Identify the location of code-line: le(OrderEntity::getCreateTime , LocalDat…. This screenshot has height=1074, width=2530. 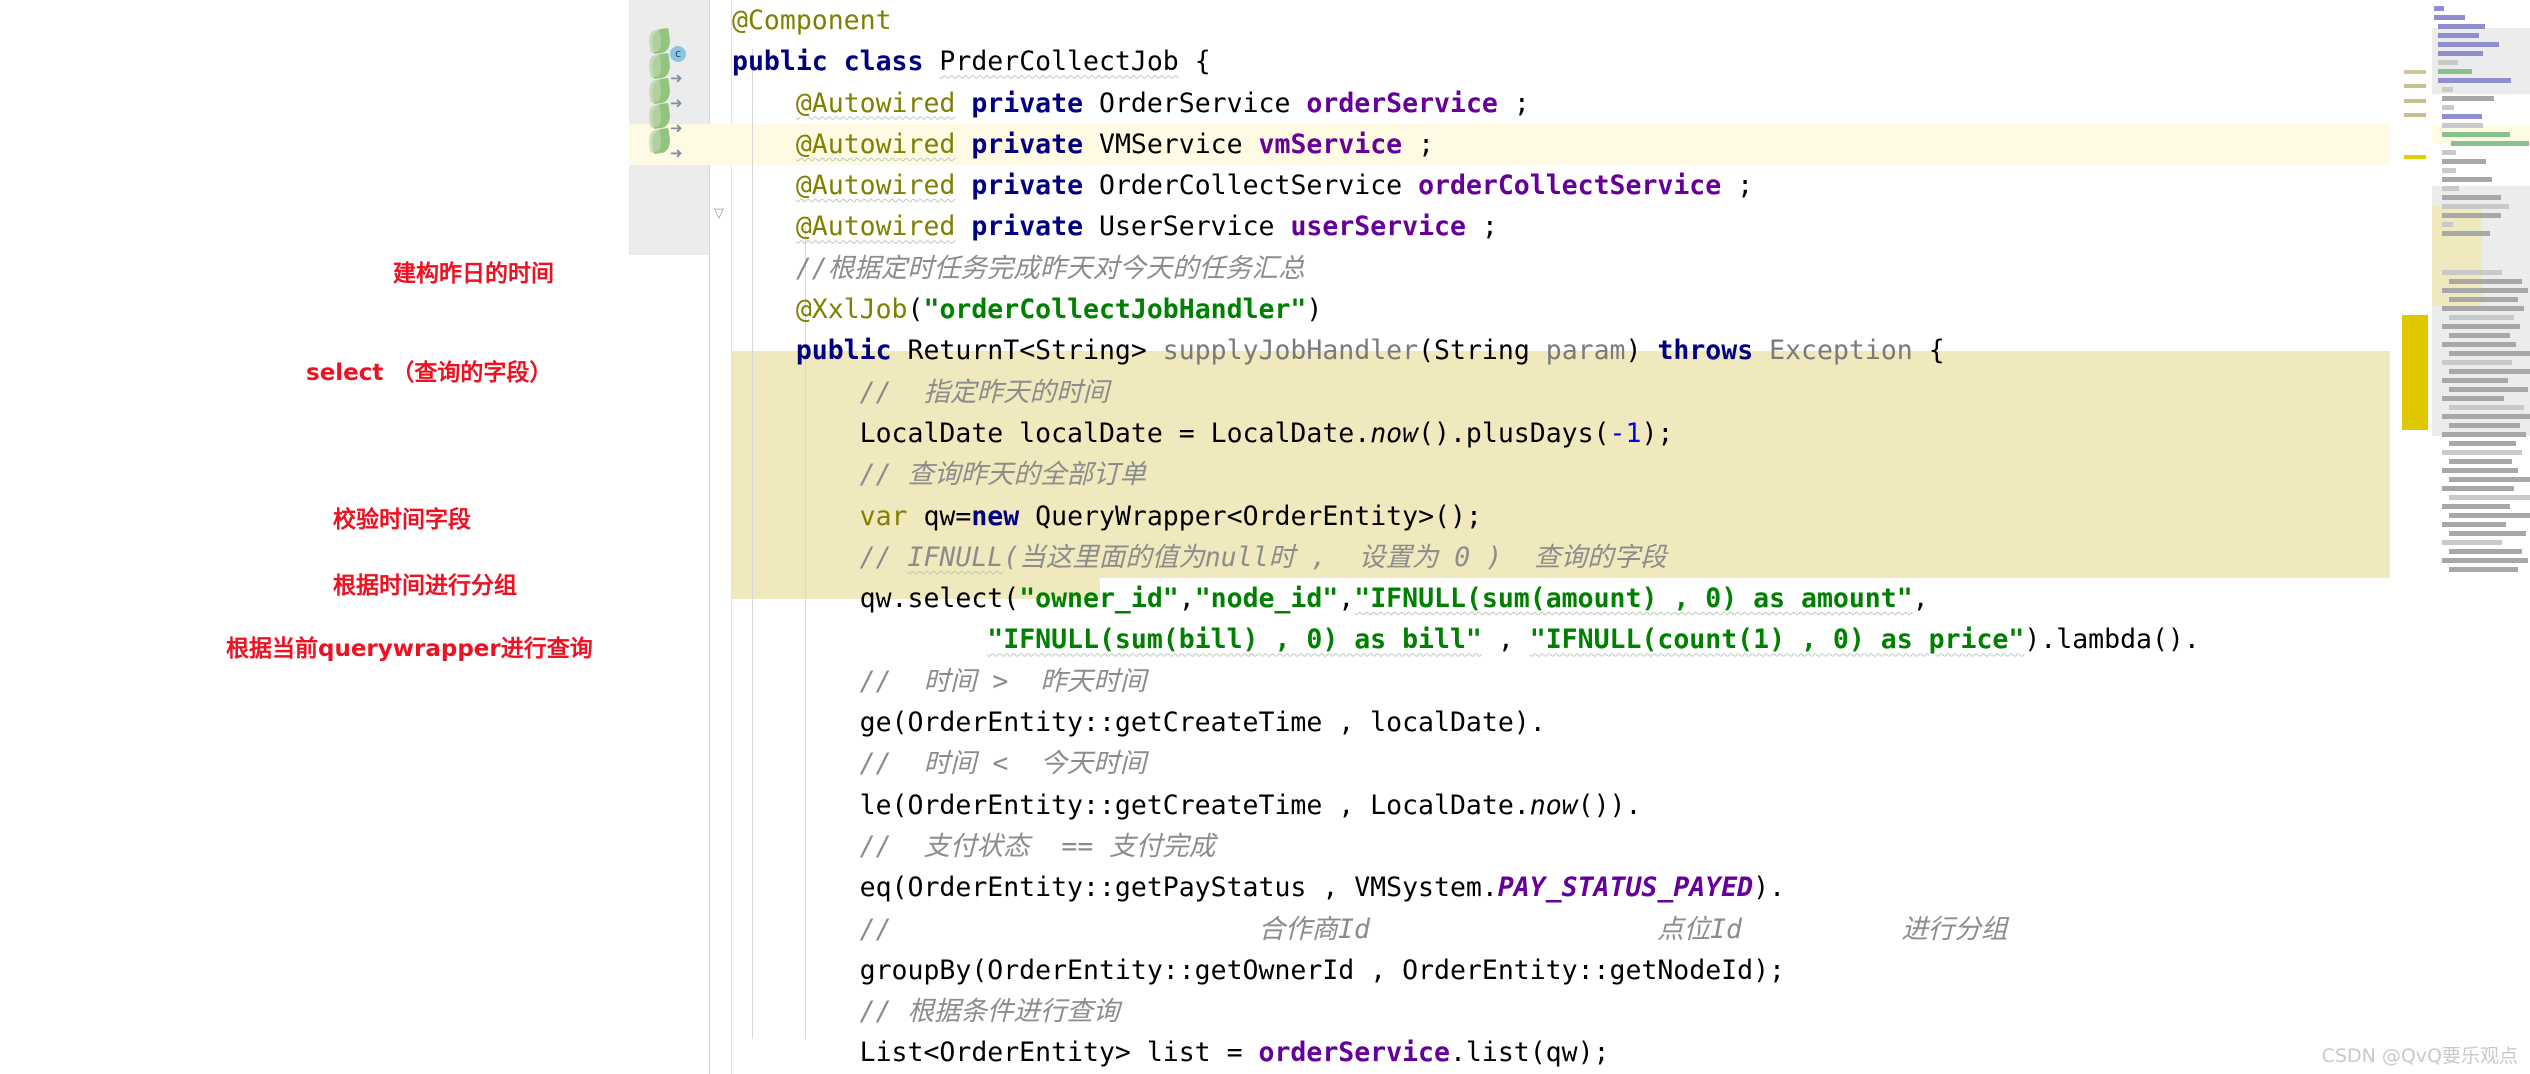
(1562, 805).